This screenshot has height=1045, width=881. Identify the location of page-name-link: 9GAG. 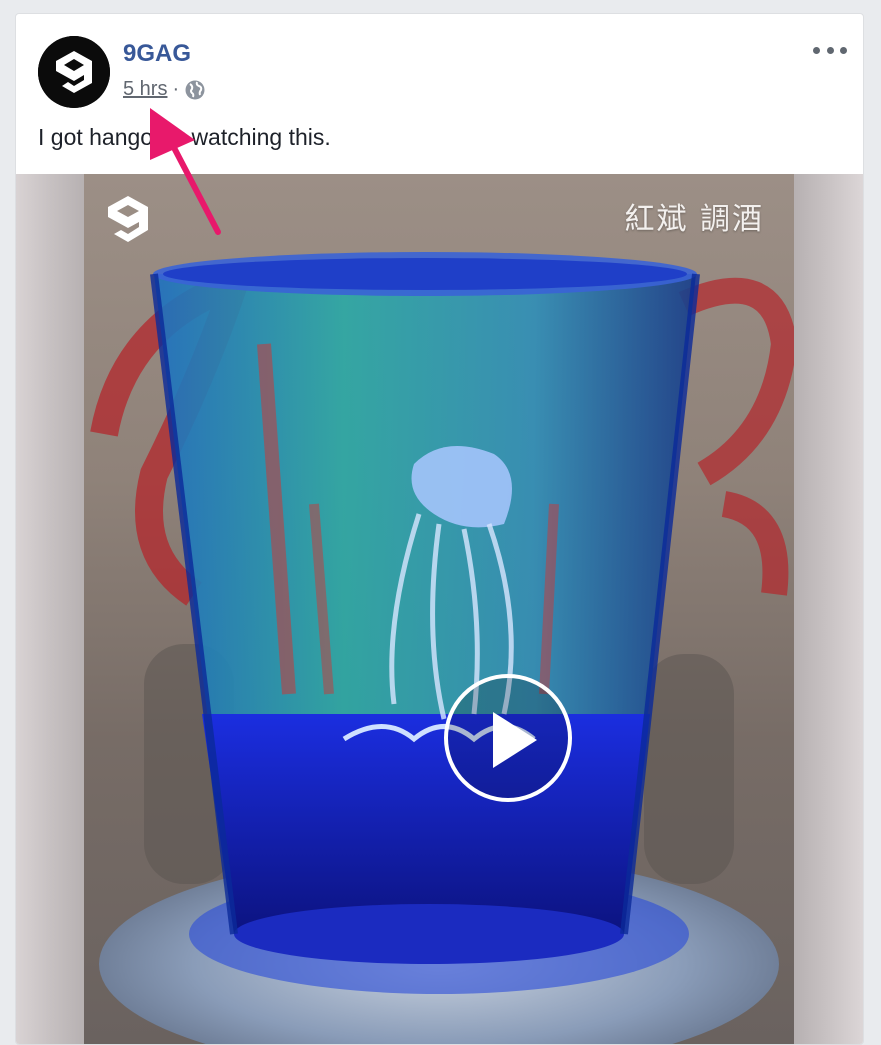
(157, 54).